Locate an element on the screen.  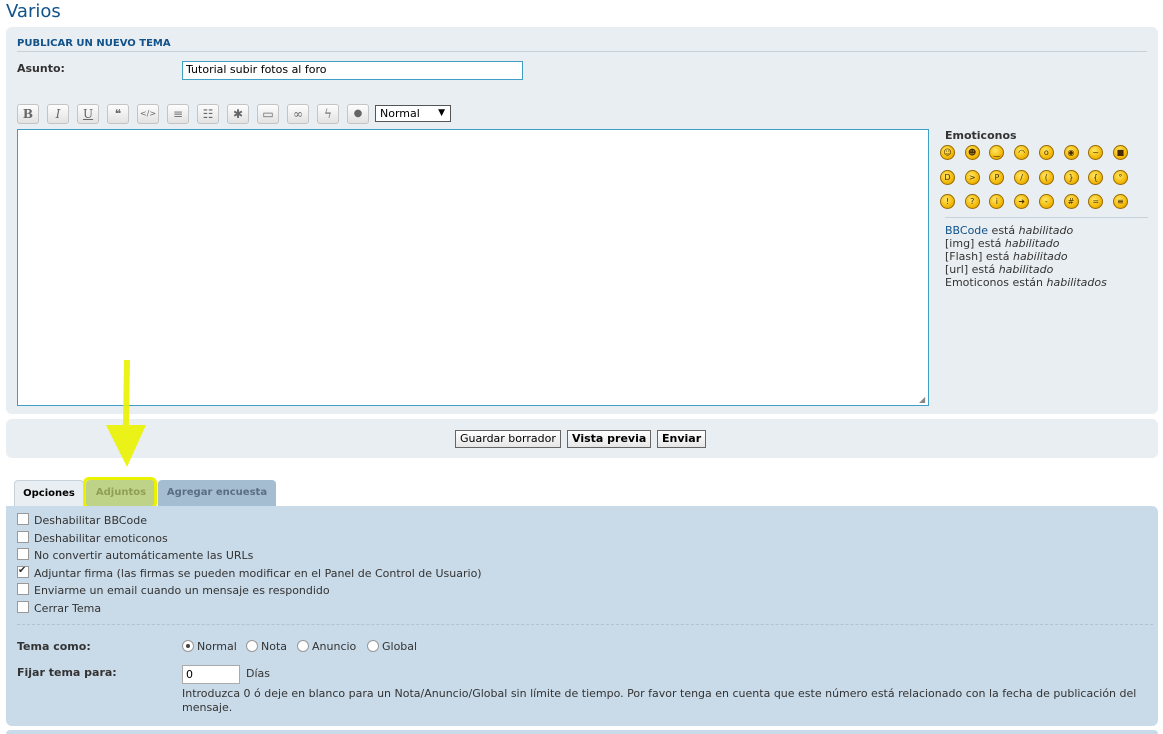
emoticon-razz-icon: P is located at coordinates (997, 177).